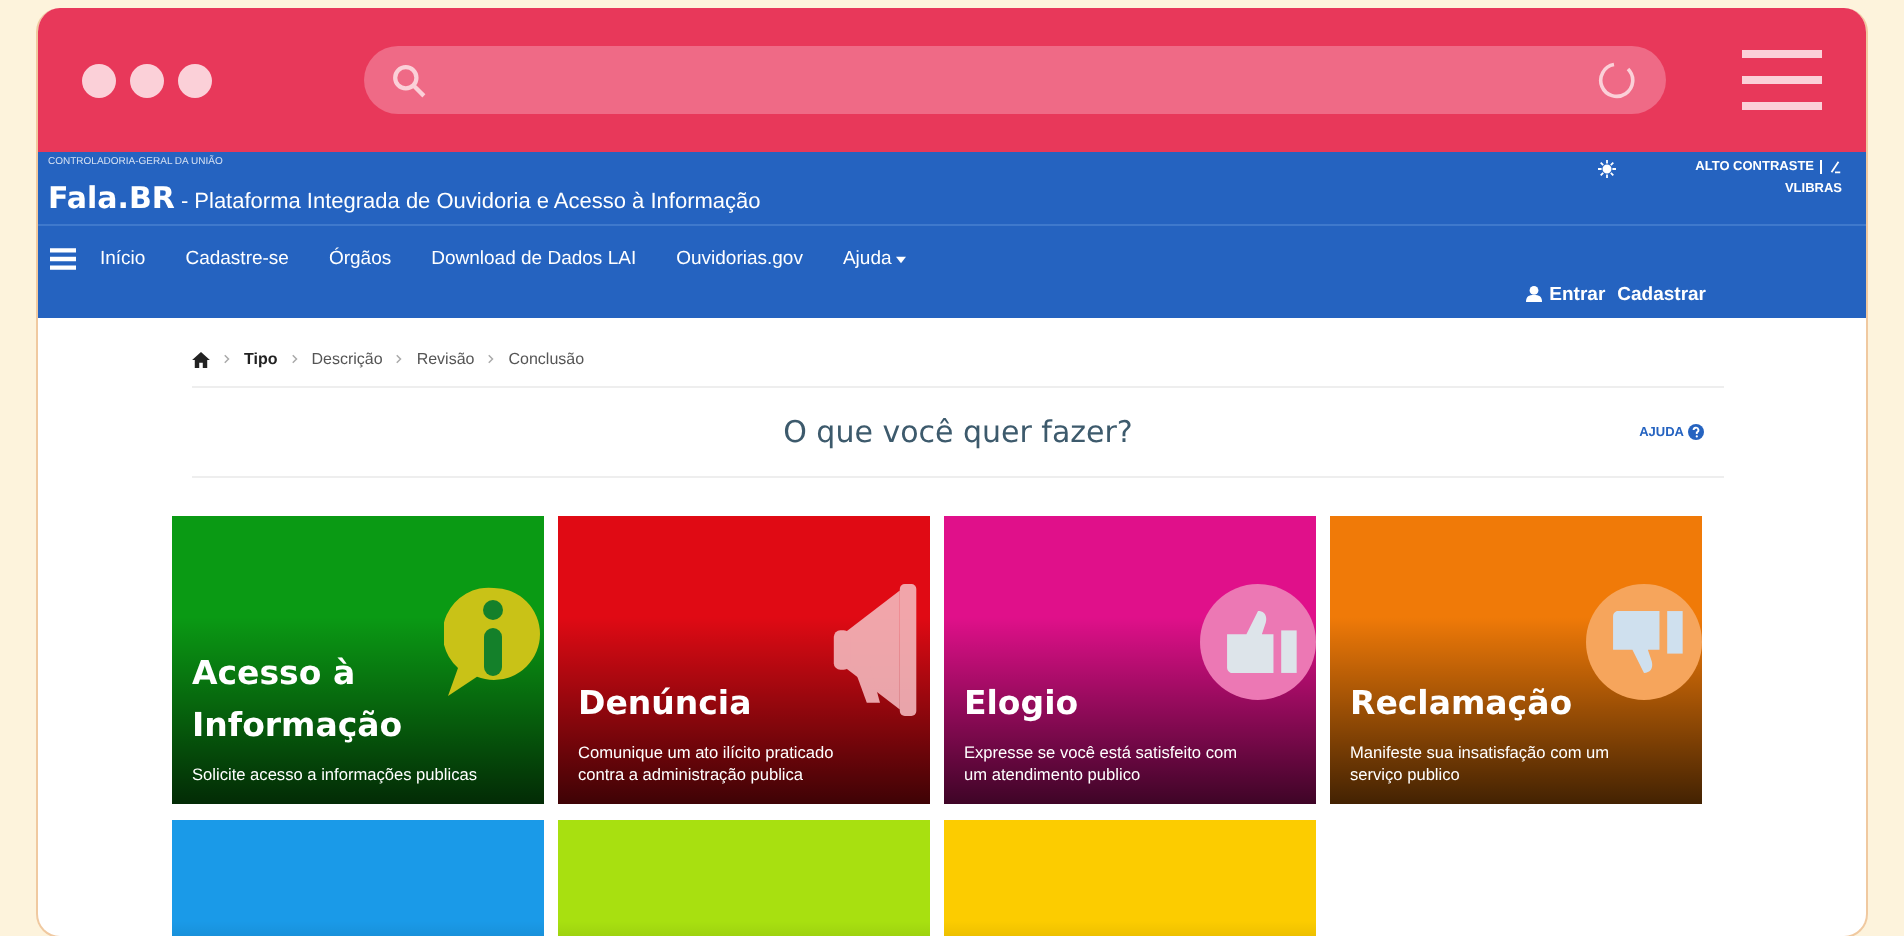  What do you see at coordinates (900, 259) in the screenshot?
I see `caret-icon` at bounding box center [900, 259].